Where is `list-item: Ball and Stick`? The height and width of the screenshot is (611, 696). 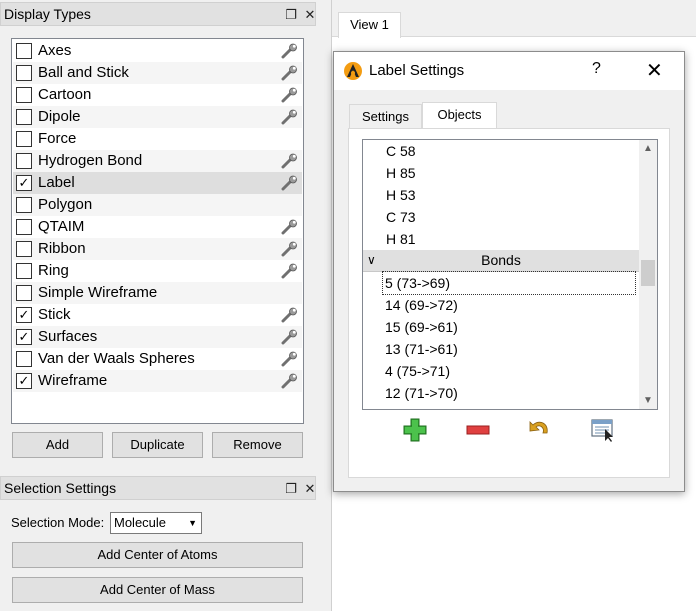
list-item: Ball and Stick is located at coordinates (157, 73).